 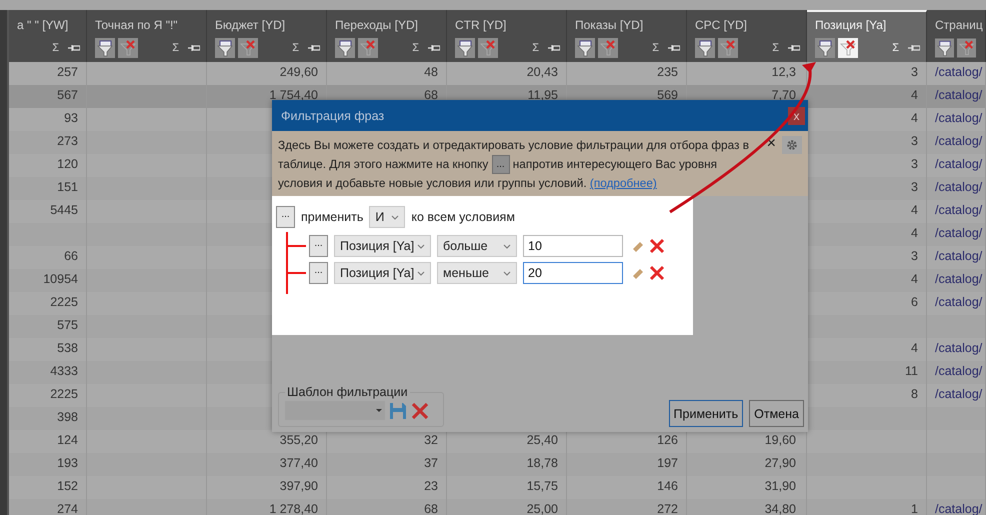 What do you see at coordinates (387, 507) in the screenshot?
I see `table-cell: 68` at bounding box center [387, 507].